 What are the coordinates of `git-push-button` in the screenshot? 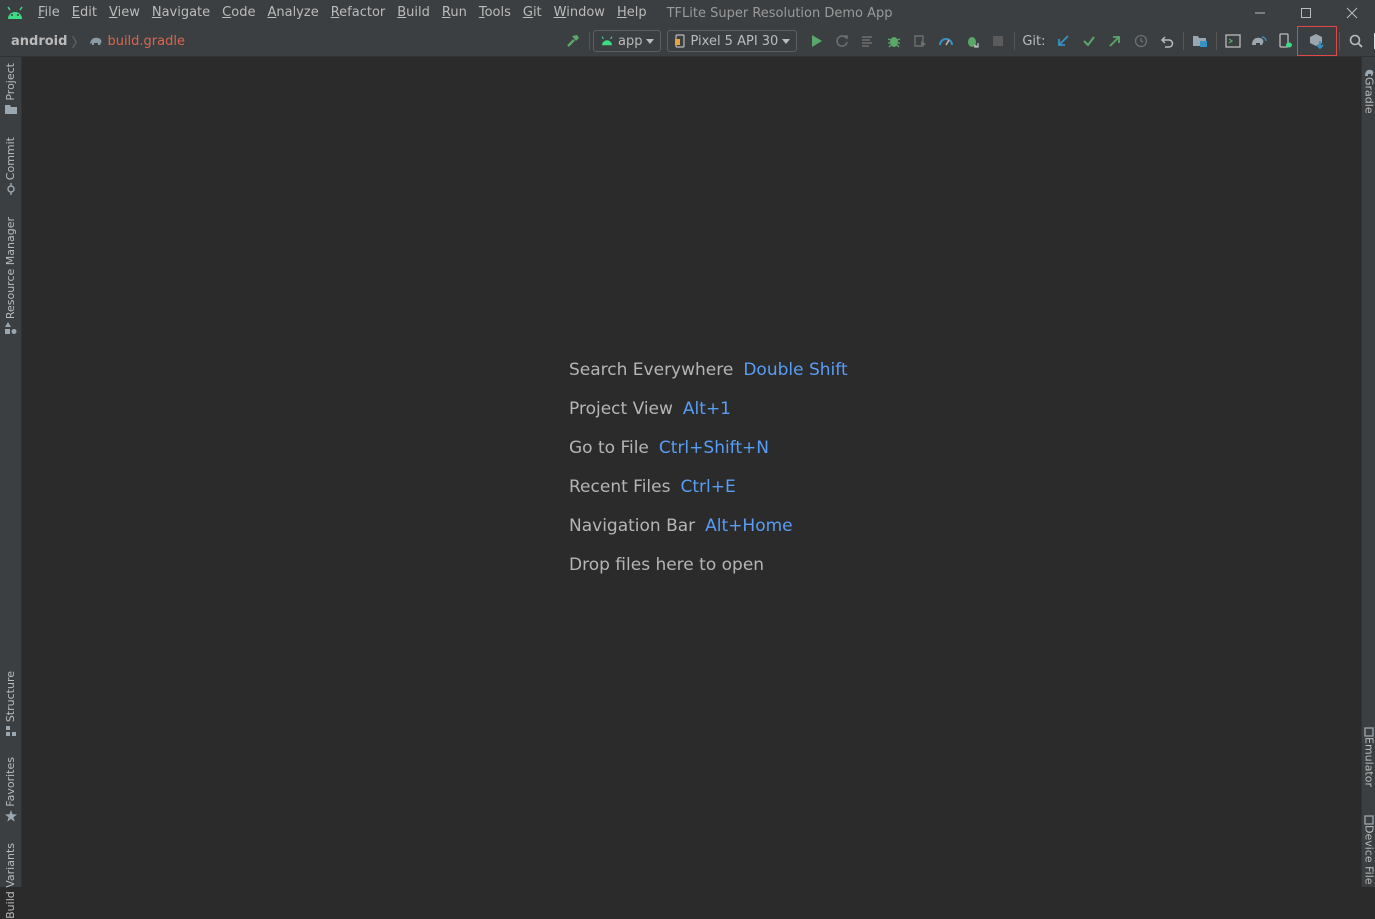 It's located at (1115, 41).